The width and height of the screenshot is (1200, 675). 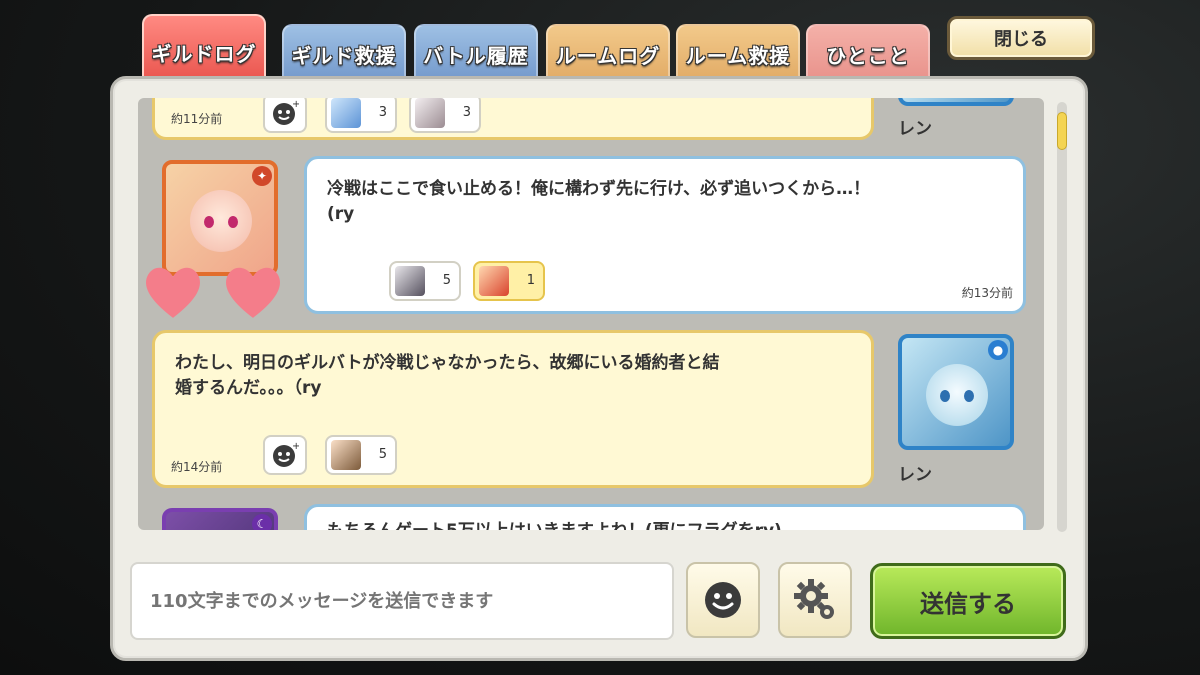 I want to click on avatar, so click(x=956, y=102).